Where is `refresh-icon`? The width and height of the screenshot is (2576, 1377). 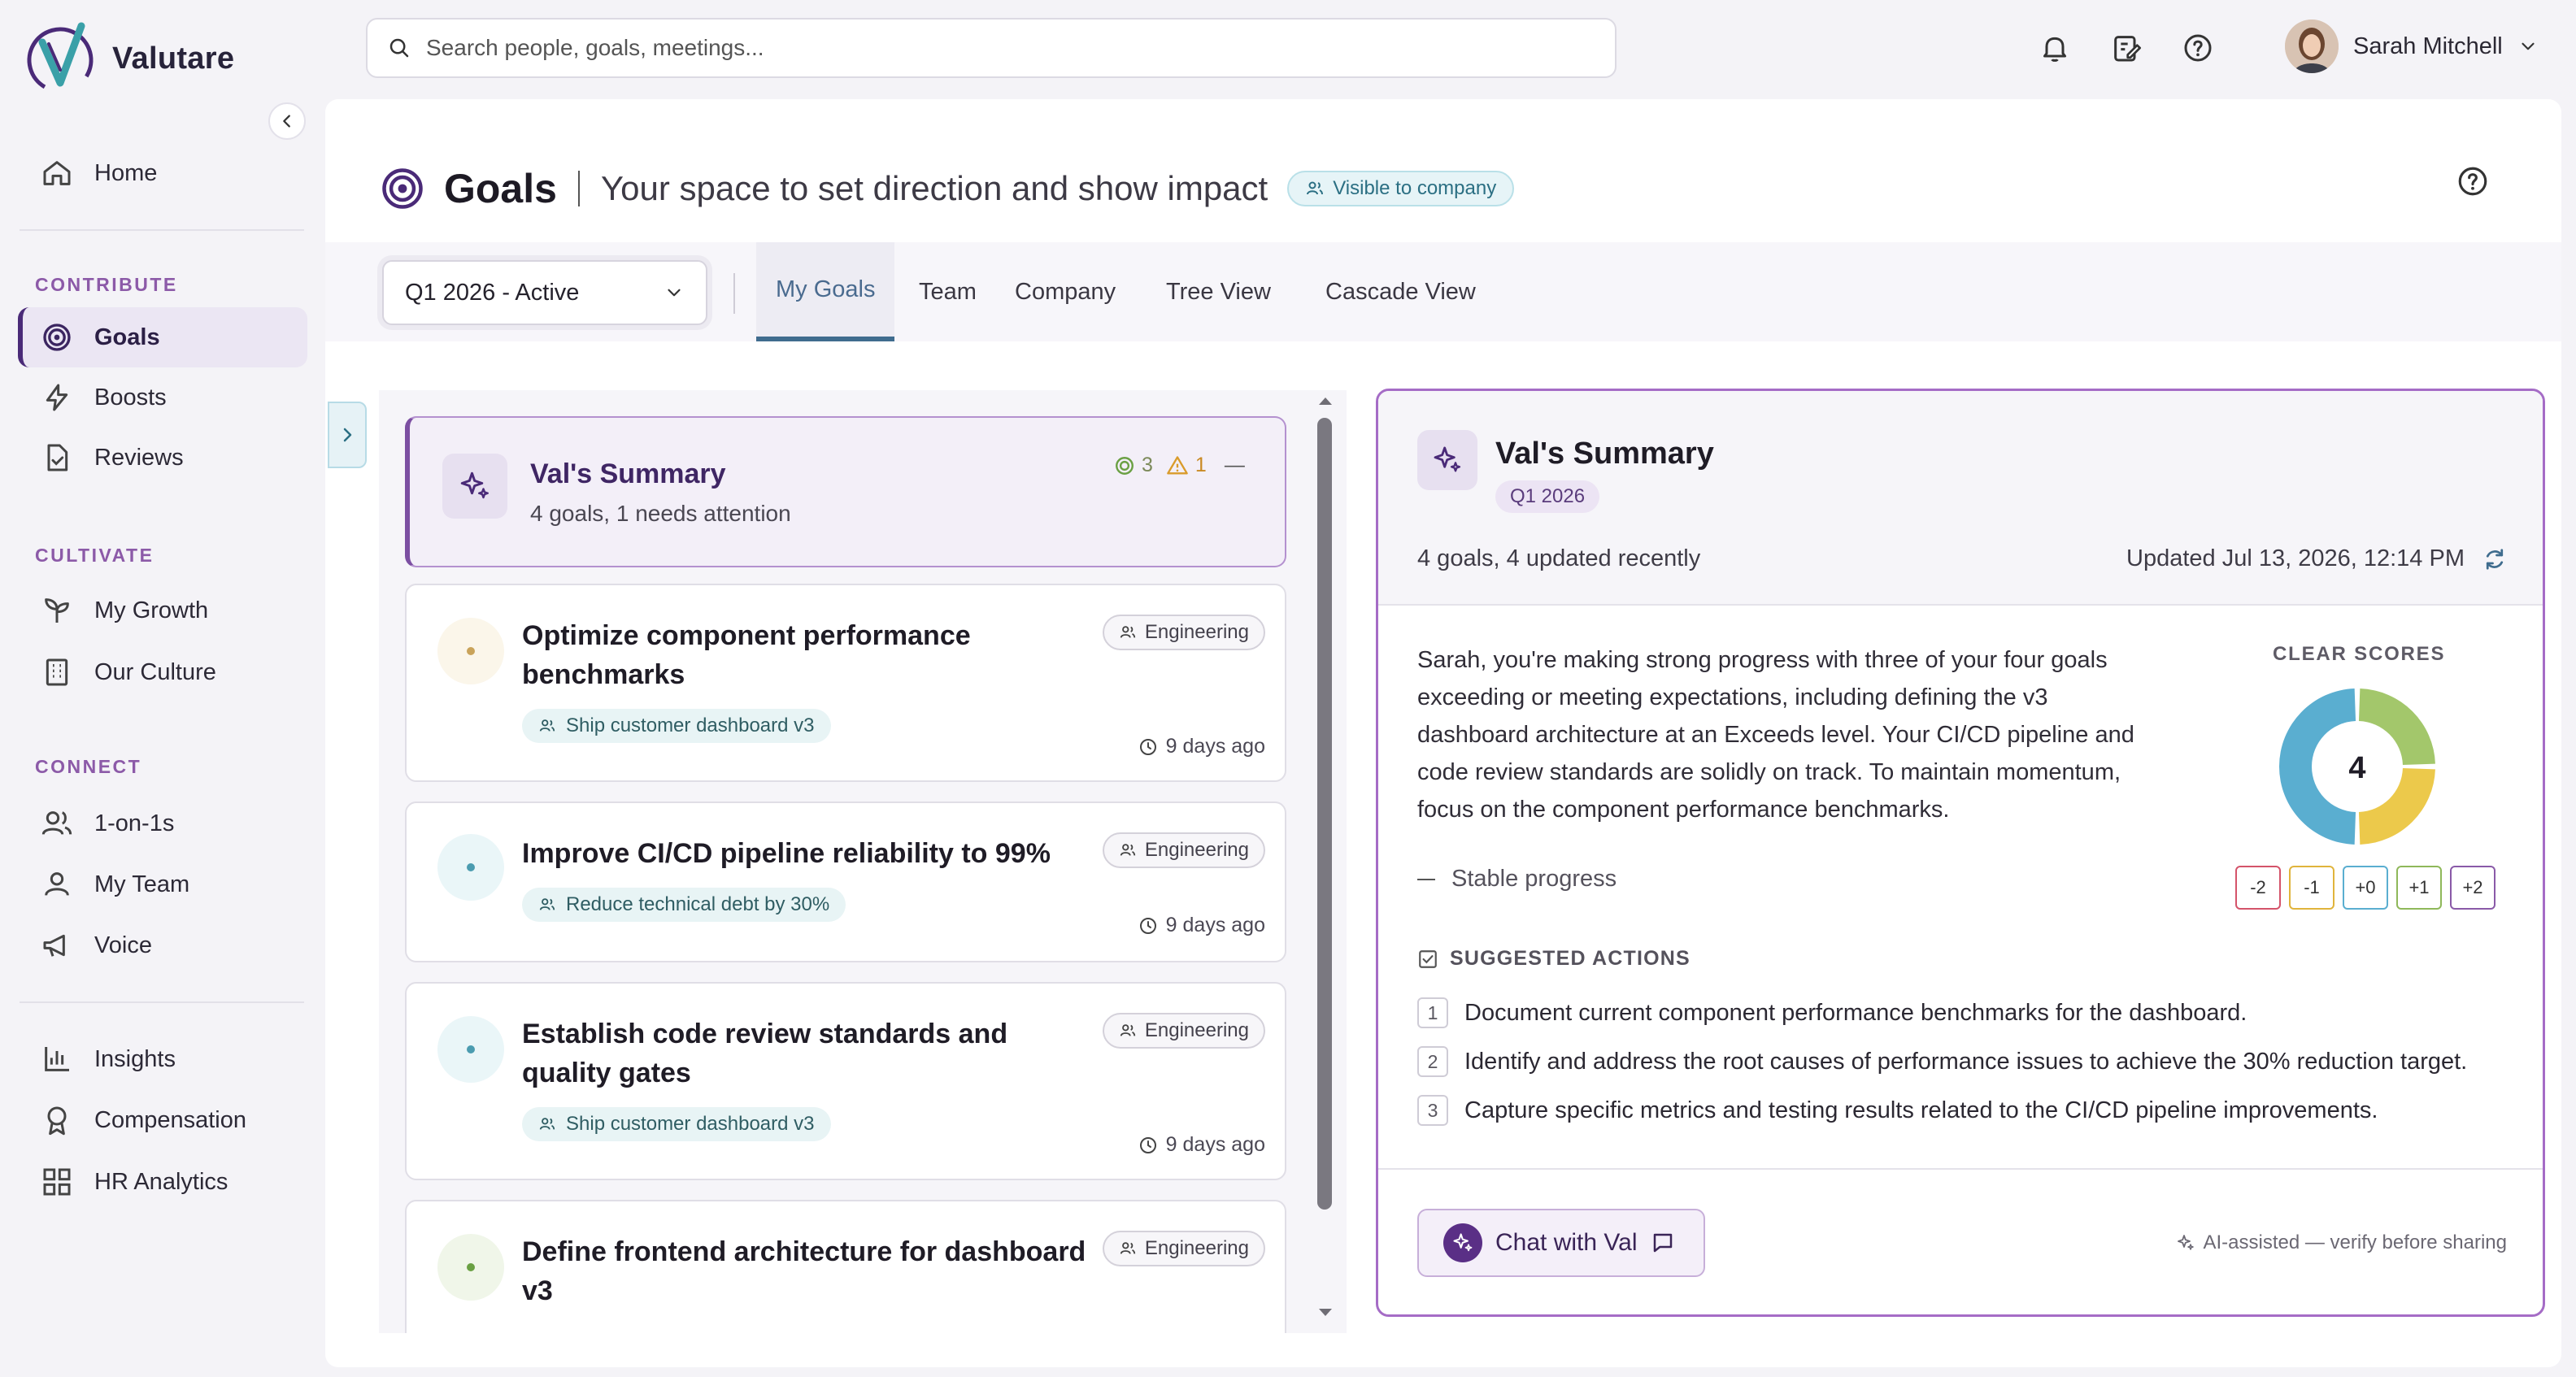 refresh-icon is located at coordinates (2495, 559).